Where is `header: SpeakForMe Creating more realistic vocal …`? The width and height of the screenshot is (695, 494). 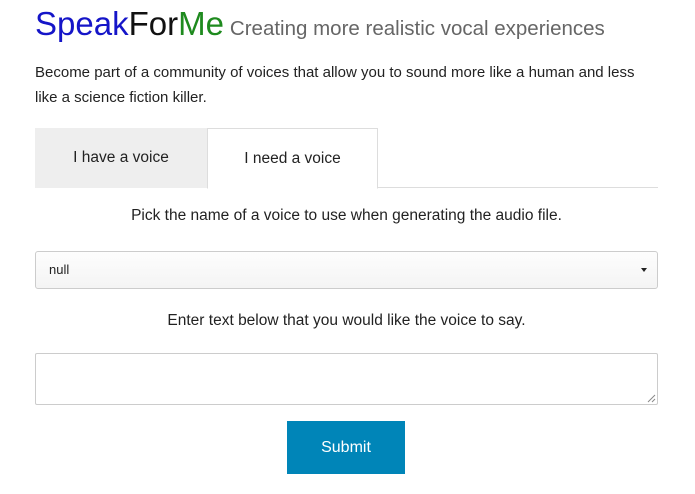
header: SpeakForMe Creating more realistic vocal … is located at coordinates (320, 24).